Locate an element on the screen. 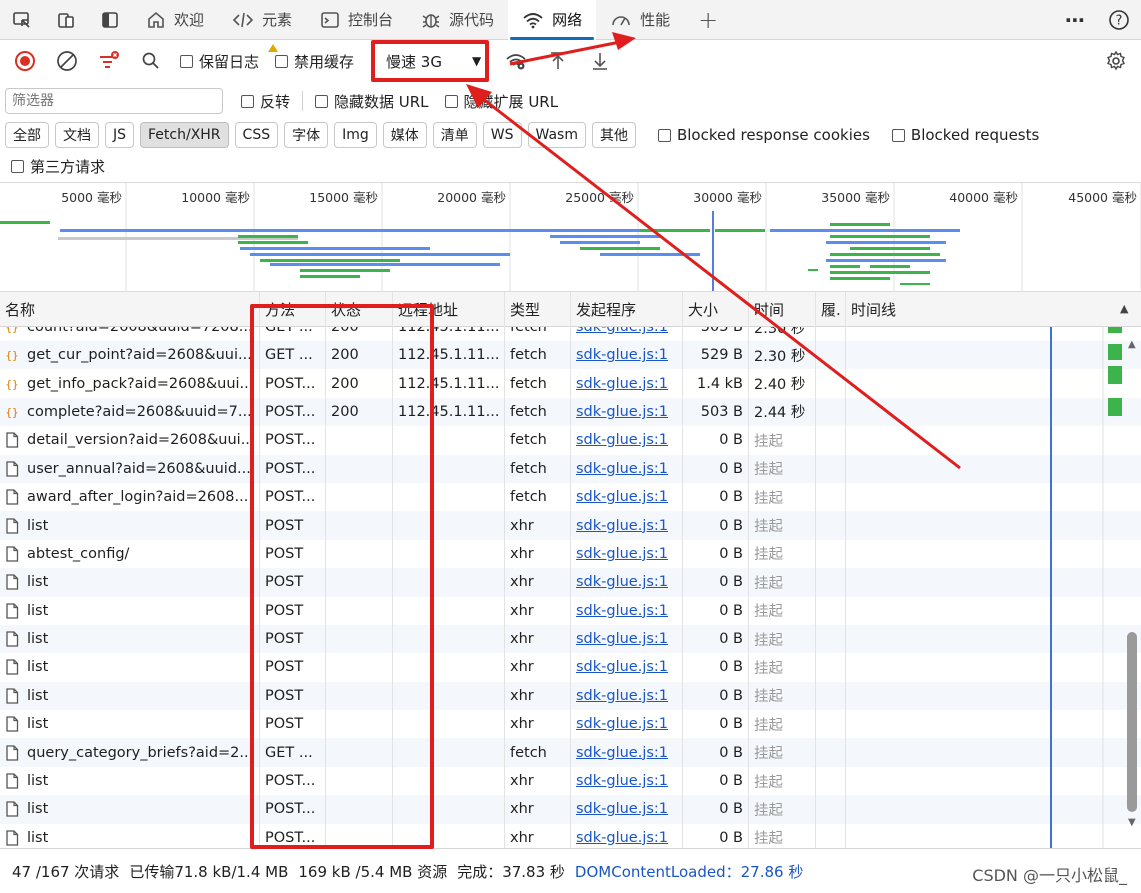 This screenshot has height=893, width=1141. type-chip: 文档 is located at coordinates (77, 135).